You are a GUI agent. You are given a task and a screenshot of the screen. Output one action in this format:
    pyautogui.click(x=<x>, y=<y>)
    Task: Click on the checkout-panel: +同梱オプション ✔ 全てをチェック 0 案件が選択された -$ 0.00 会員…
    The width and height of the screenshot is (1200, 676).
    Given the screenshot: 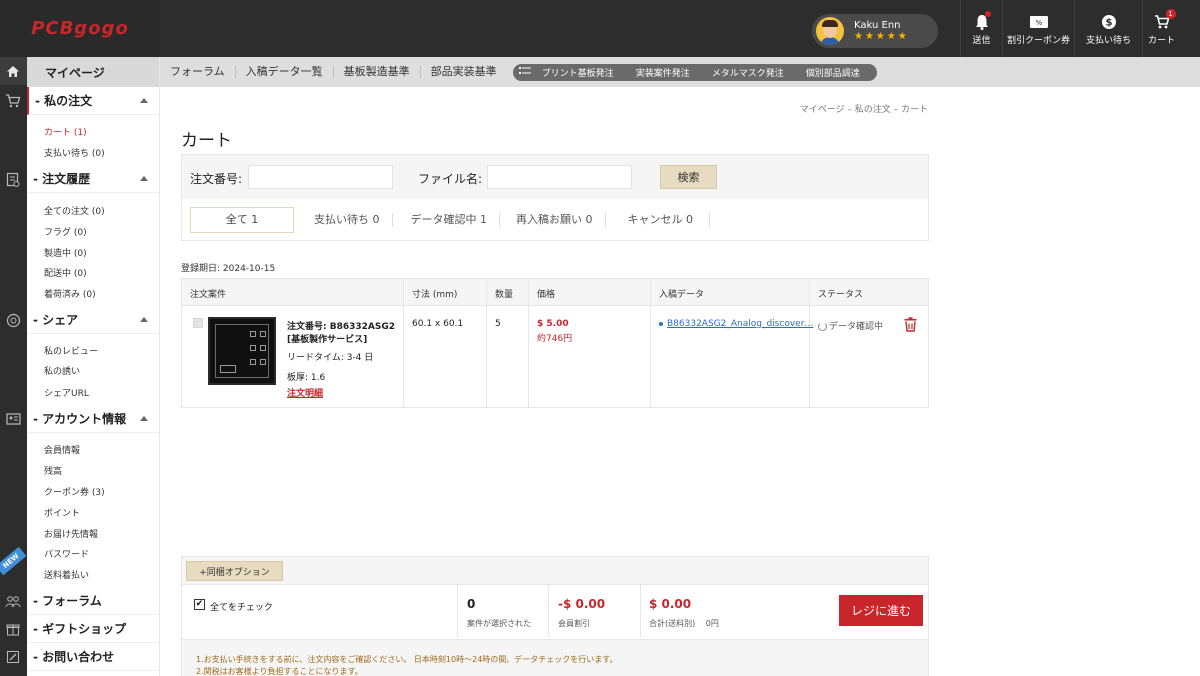 What is the action you would take?
    pyautogui.click(x=555, y=616)
    